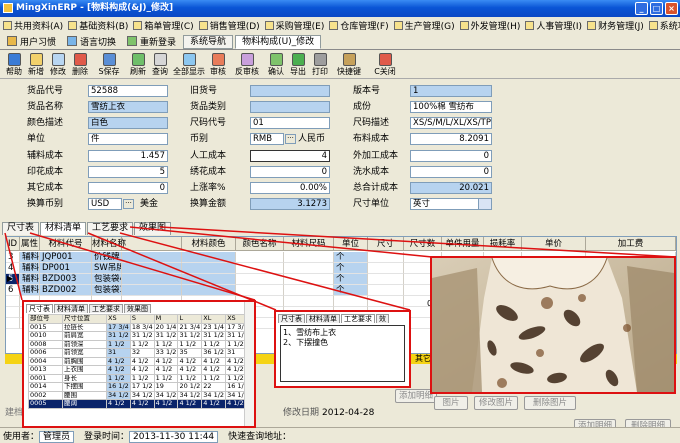  I want to click on size-table-row: 0008 前领深 1 1/2 1 1/2 1 1/2 1 1/2 1 1/2 1 1/2, so click(139, 344).